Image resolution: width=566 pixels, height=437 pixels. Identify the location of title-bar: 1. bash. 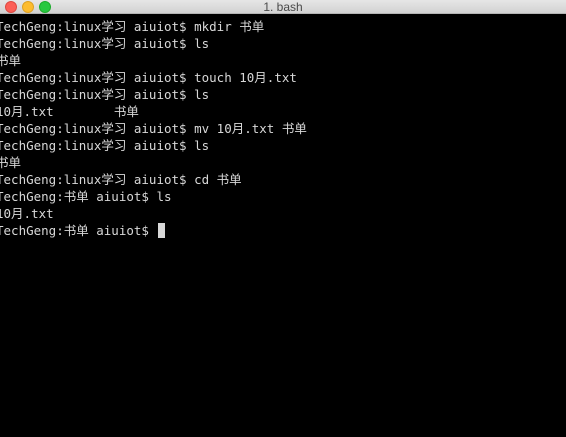
(283, 7).